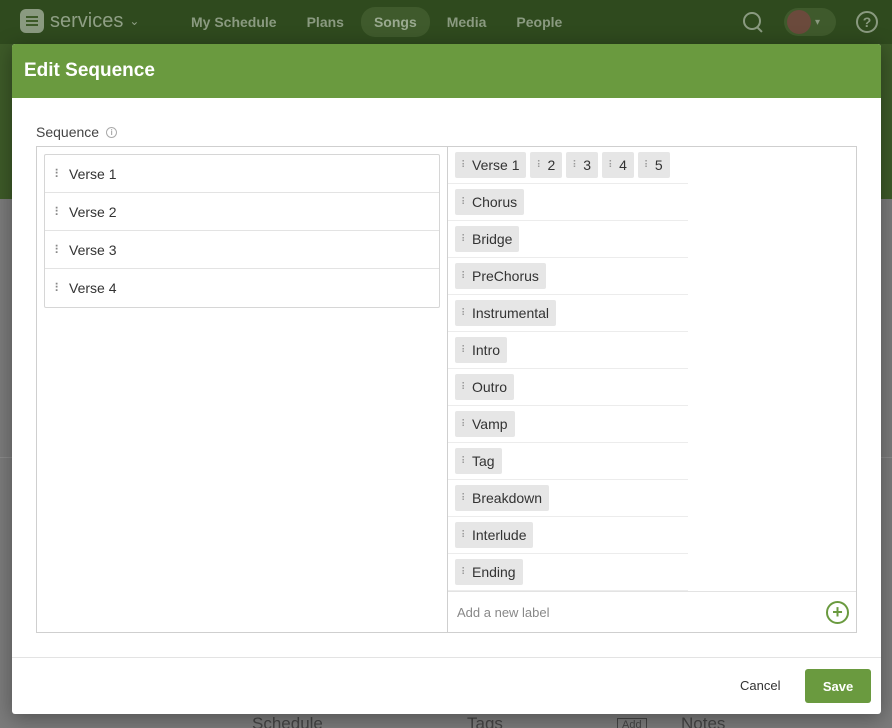 Image resolution: width=892 pixels, height=728 pixels. Describe the element at coordinates (242, 288) in the screenshot. I see `sequence-item: ⠇ Verse 4` at that location.